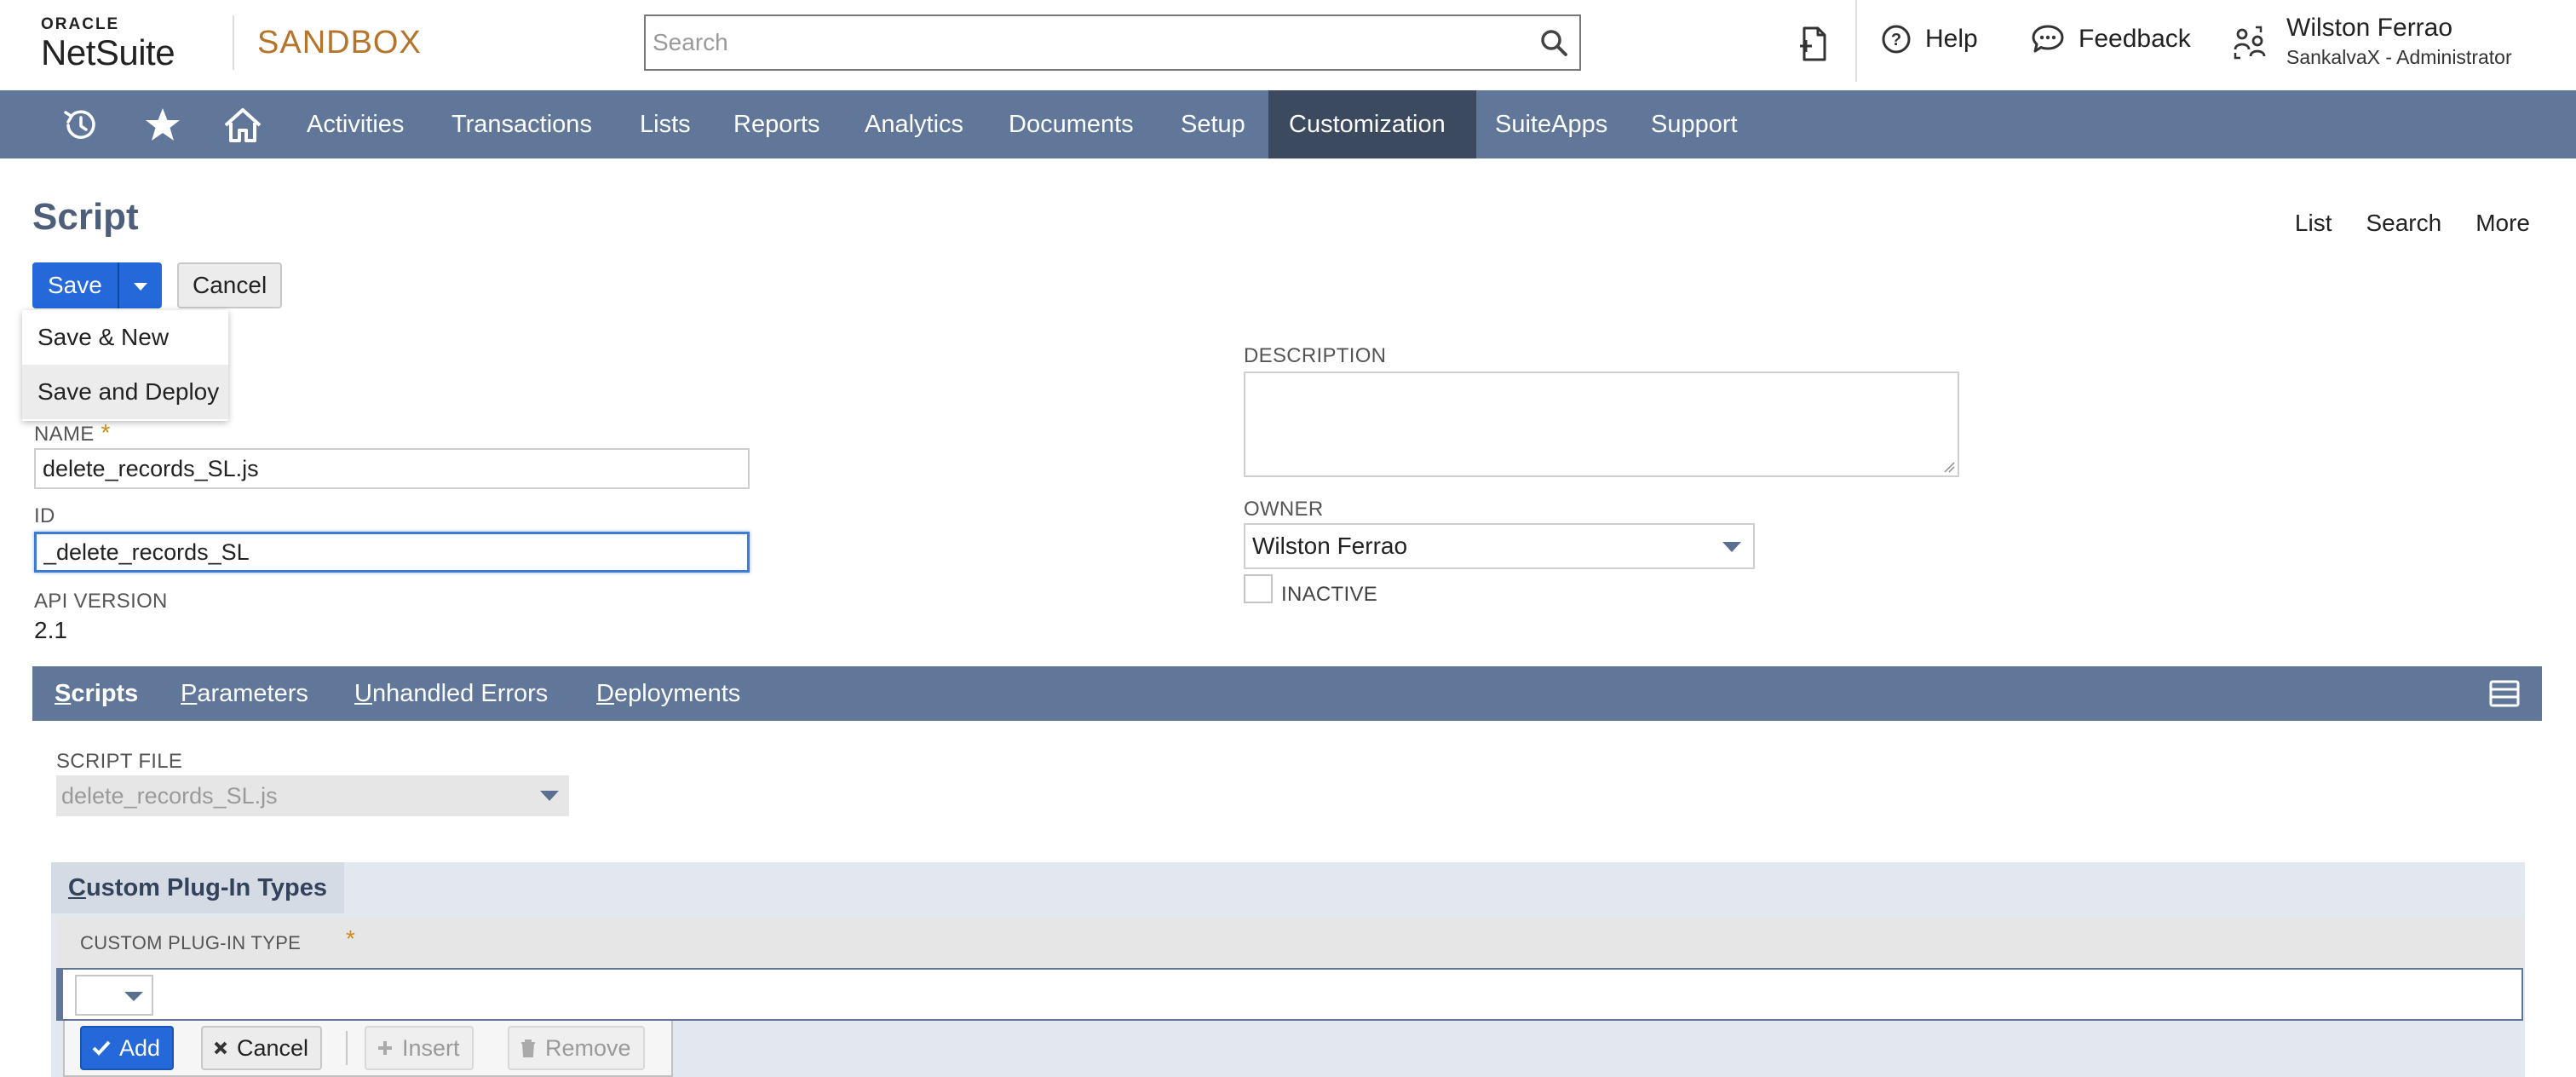 Image resolution: width=2576 pixels, height=1077 pixels. What do you see at coordinates (1213, 124) in the screenshot?
I see `nav-setup: Setup` at bounding box center [1213, 124].